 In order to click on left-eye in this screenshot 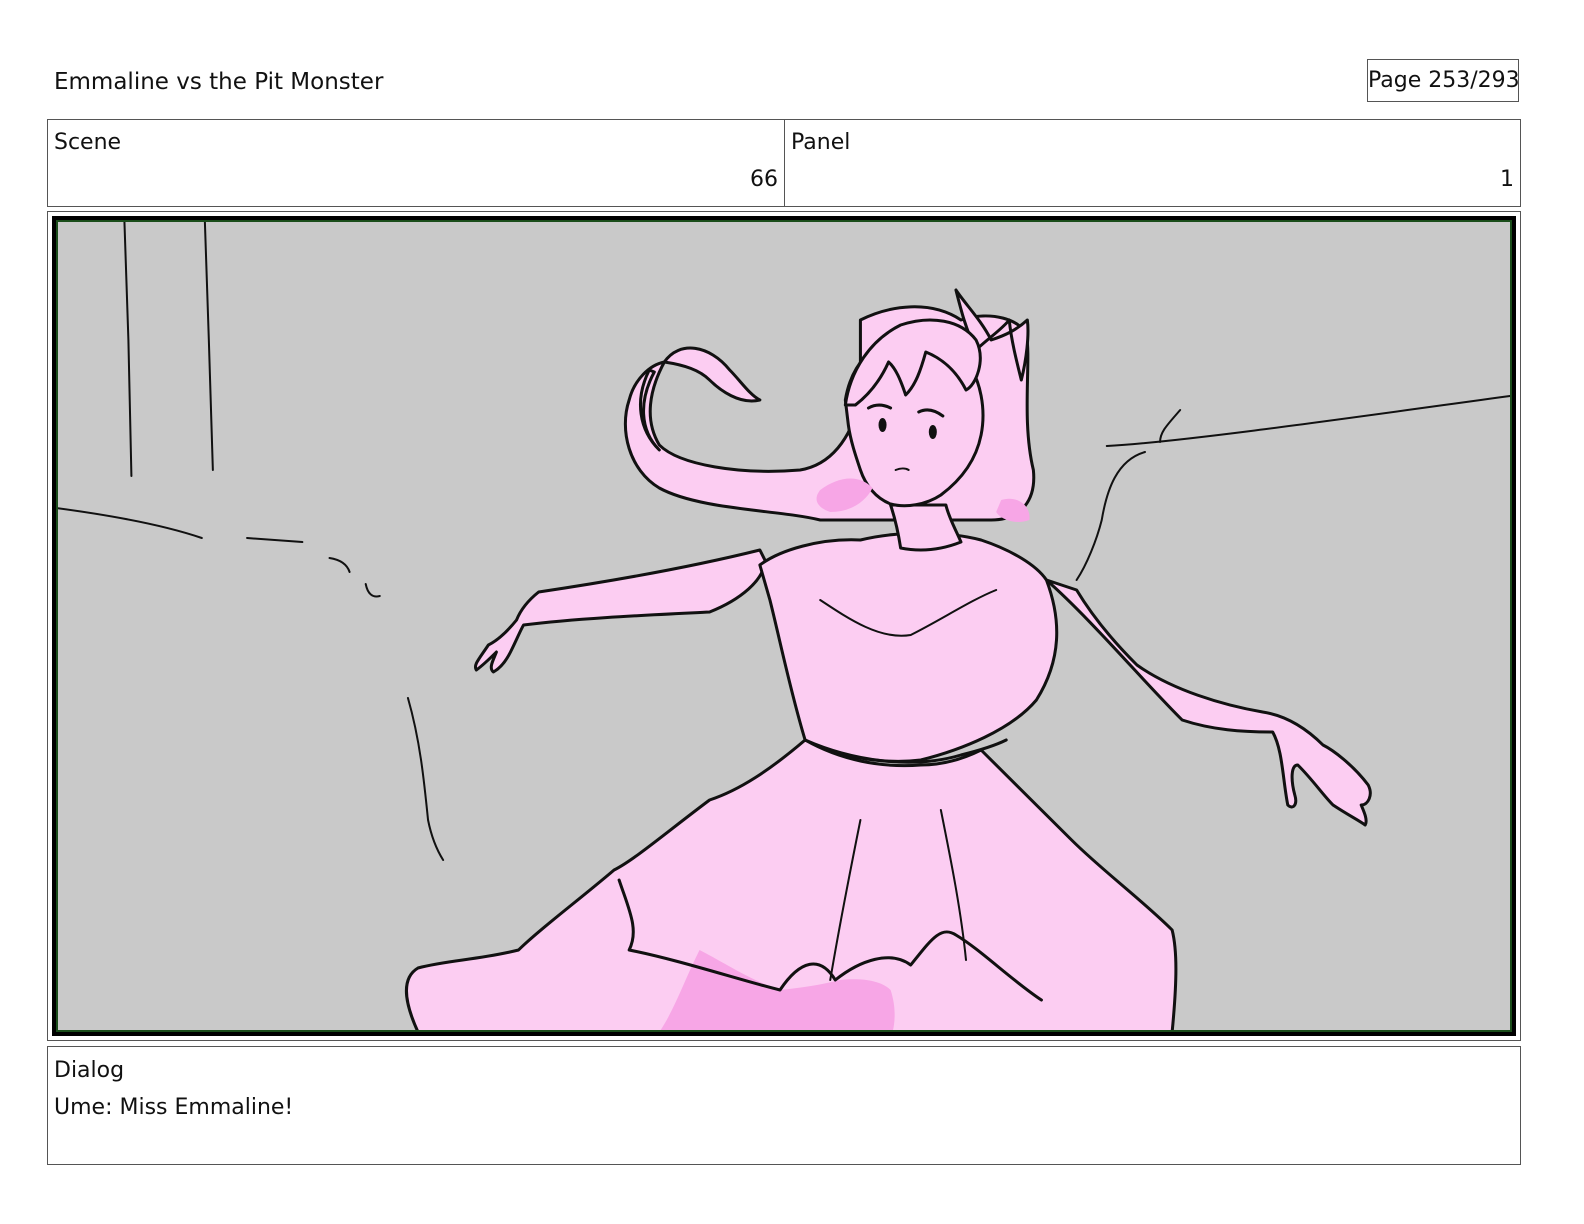, I will do `click(882, 425)`.